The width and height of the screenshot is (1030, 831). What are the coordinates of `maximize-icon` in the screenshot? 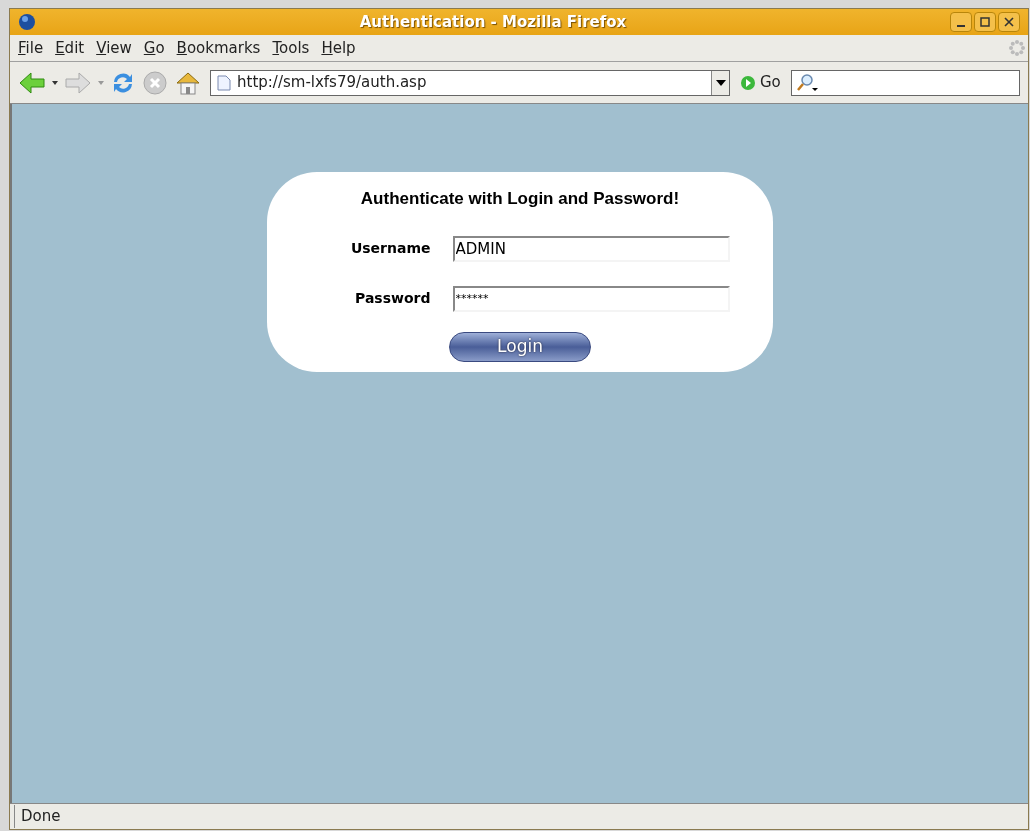 It's located at (985, 22).